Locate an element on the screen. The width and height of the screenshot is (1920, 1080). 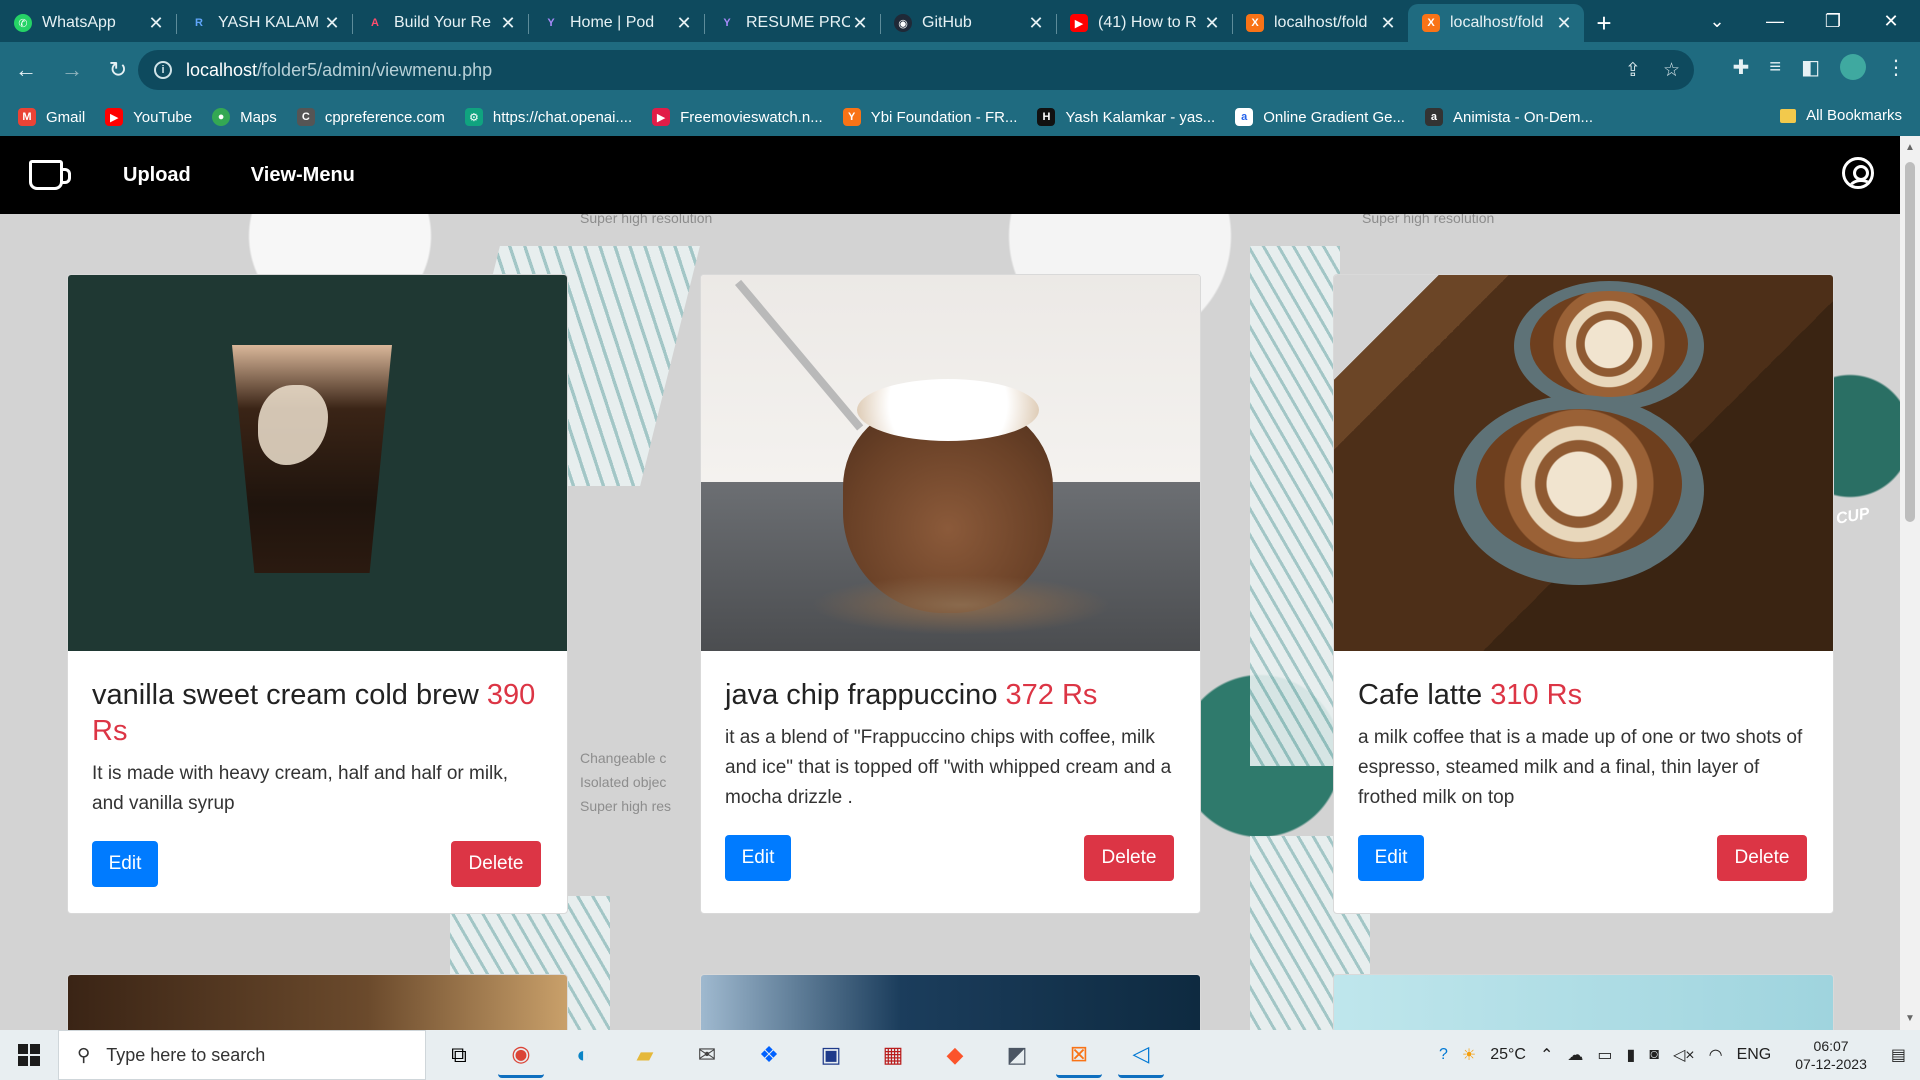
profile-avatar is located at coordinates (1853, 67).